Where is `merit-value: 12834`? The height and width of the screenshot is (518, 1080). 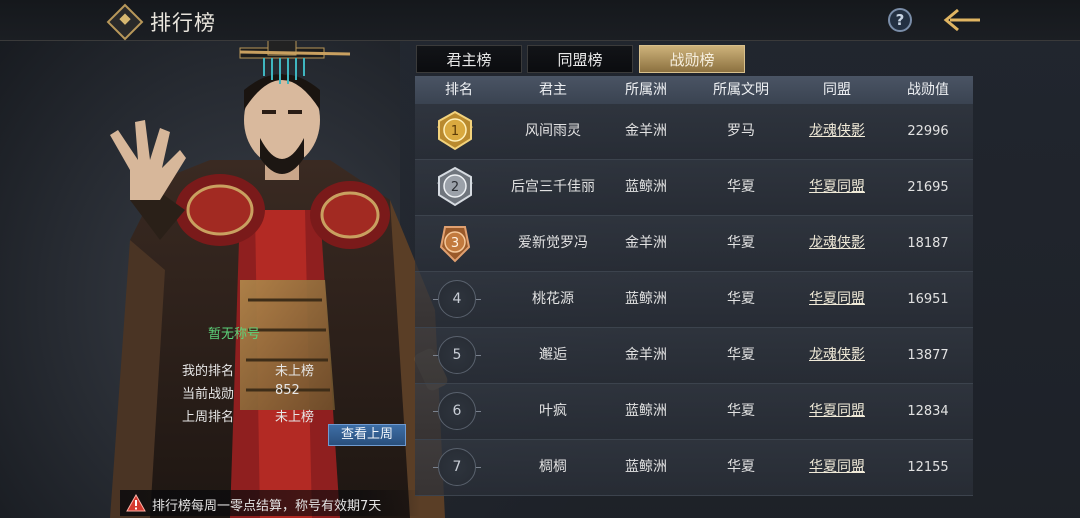
merit-value: 12834 is located at coordinates (928, 411).